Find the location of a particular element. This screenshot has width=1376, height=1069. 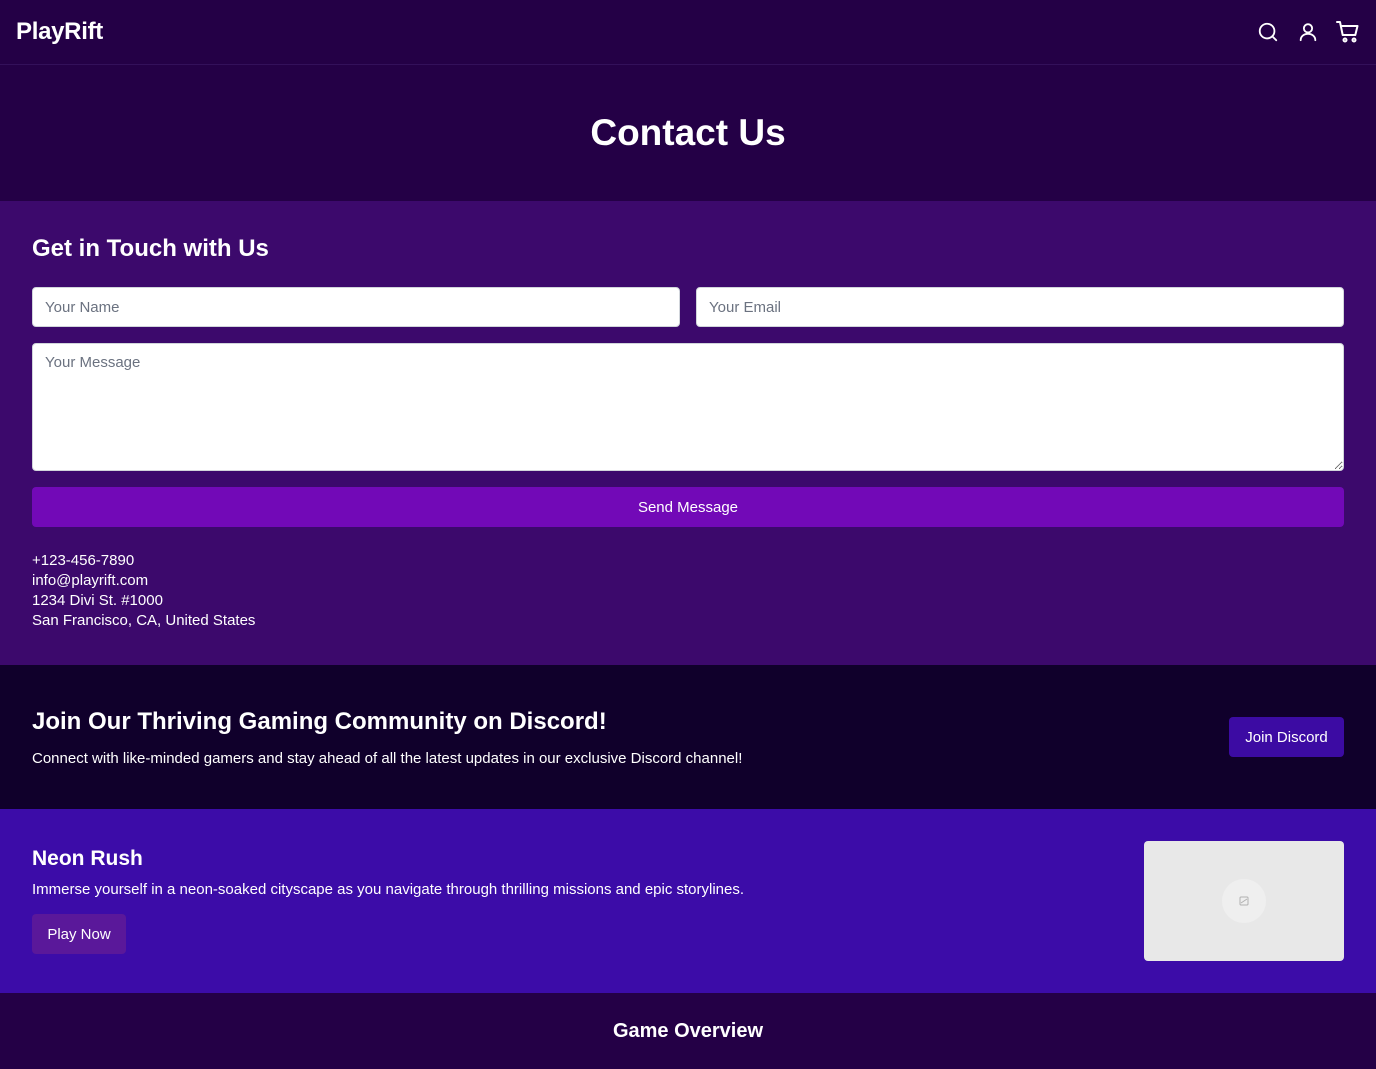

contact-email: info@playrift.com is located at coordinates (90, 580).